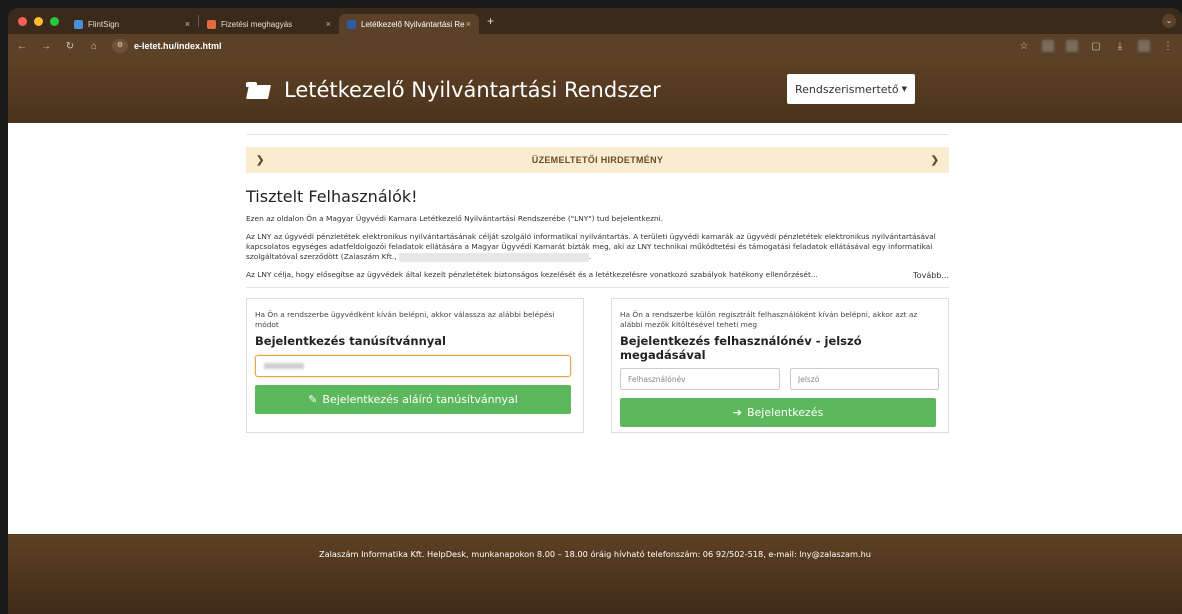 The height and width of the screenshot is (614, 1182). Describe the element at coordinates (70, 46) in the screenshot. I see `reload-icon: ↻` at that location.